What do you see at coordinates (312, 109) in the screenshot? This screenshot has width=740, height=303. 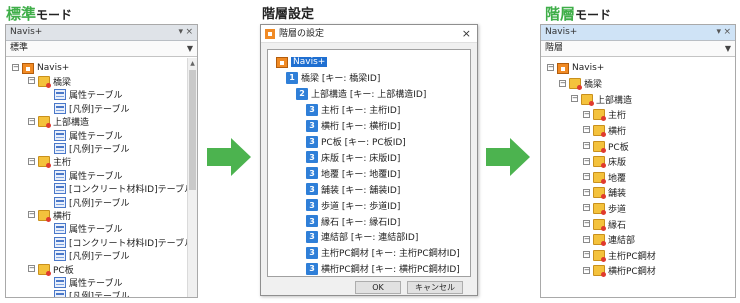 I see `level-badge: 3` at bounding box center [312, 109].